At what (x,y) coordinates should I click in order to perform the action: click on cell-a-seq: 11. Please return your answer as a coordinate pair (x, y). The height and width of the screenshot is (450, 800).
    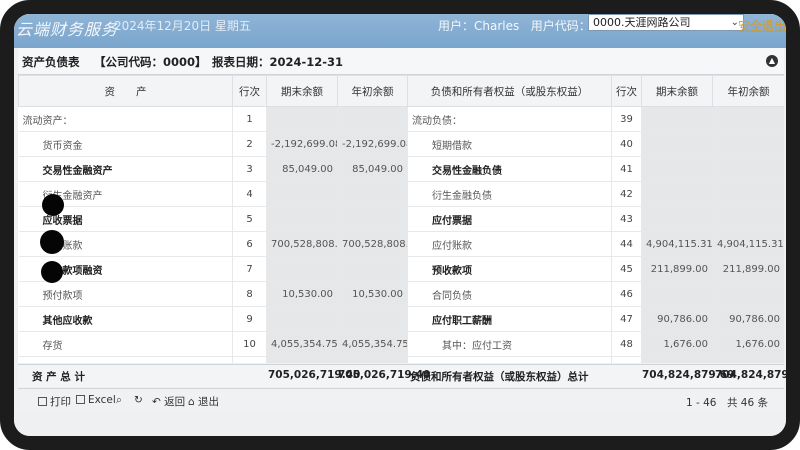
    Looking at the image, I should click on (249, 359).